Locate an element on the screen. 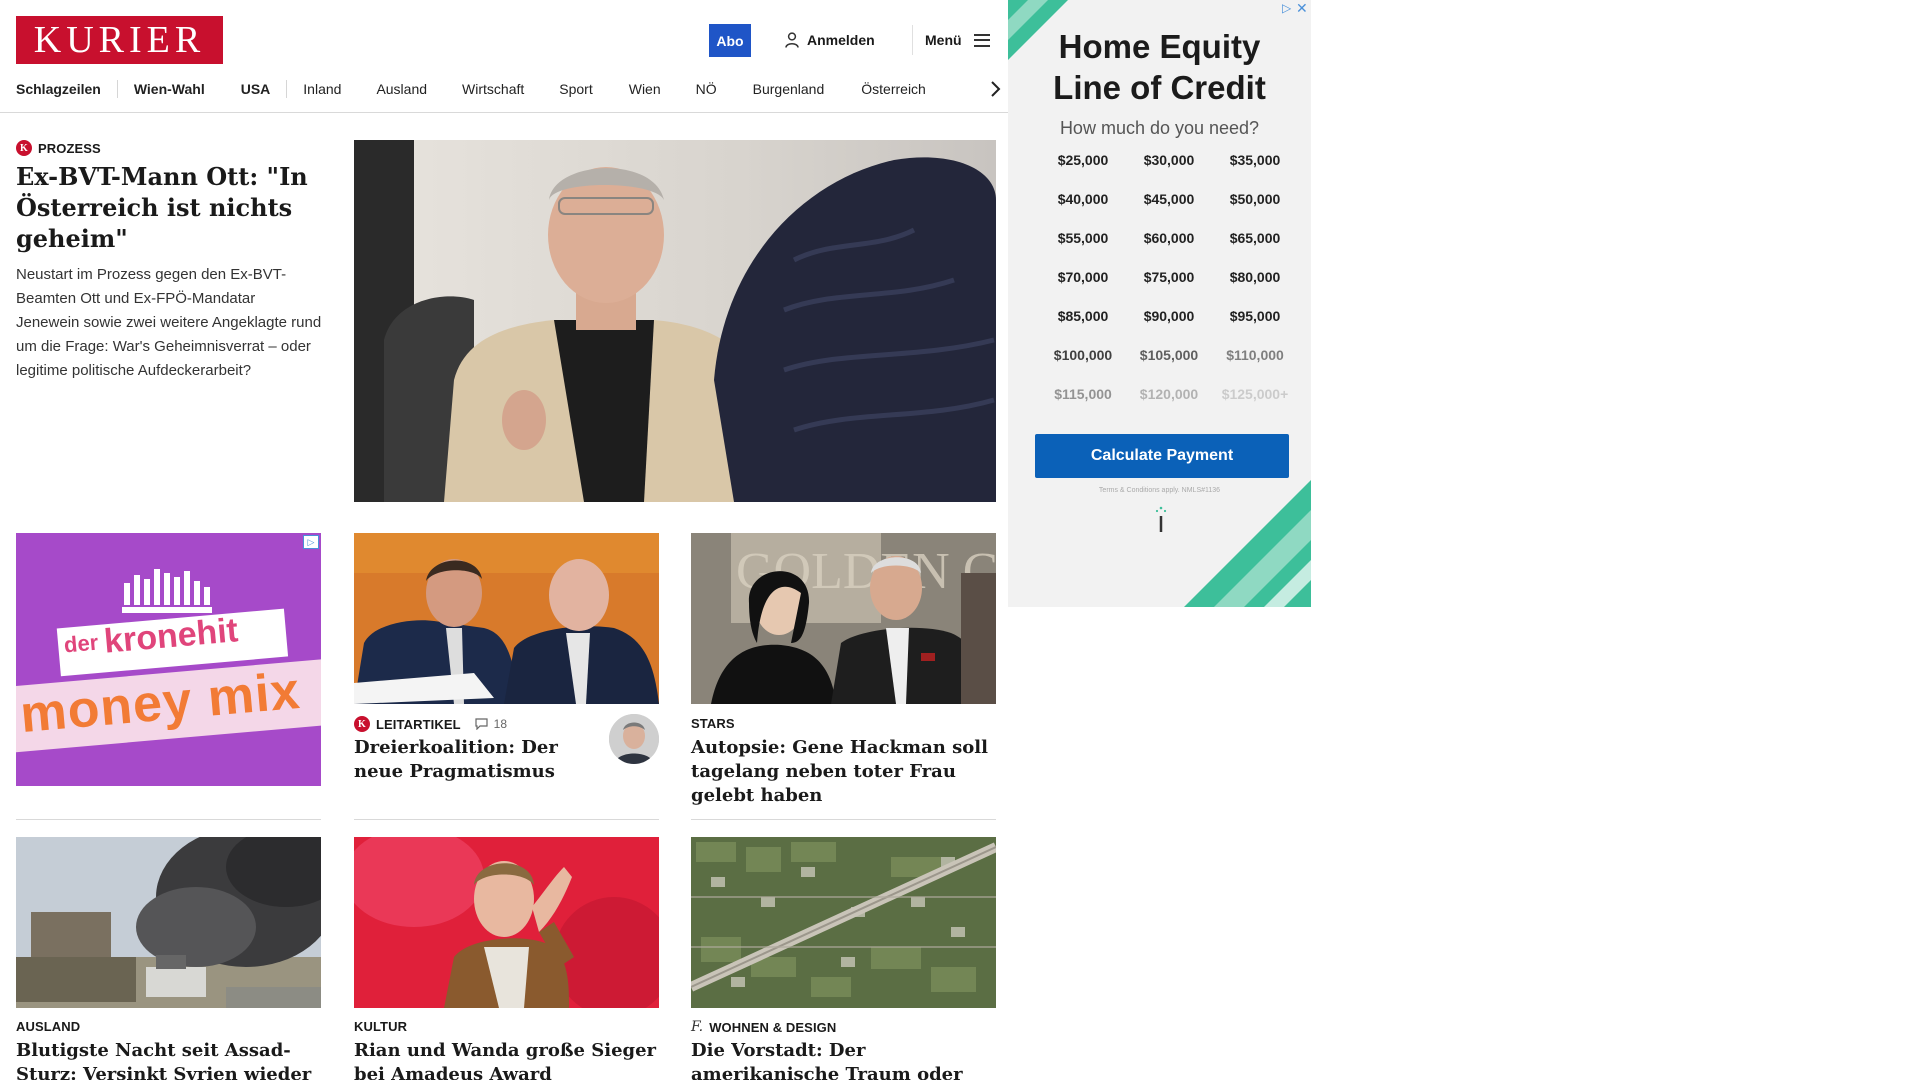 The image size is (1920, 1080). menu-button: Menü is located at coordinates (957, 40).